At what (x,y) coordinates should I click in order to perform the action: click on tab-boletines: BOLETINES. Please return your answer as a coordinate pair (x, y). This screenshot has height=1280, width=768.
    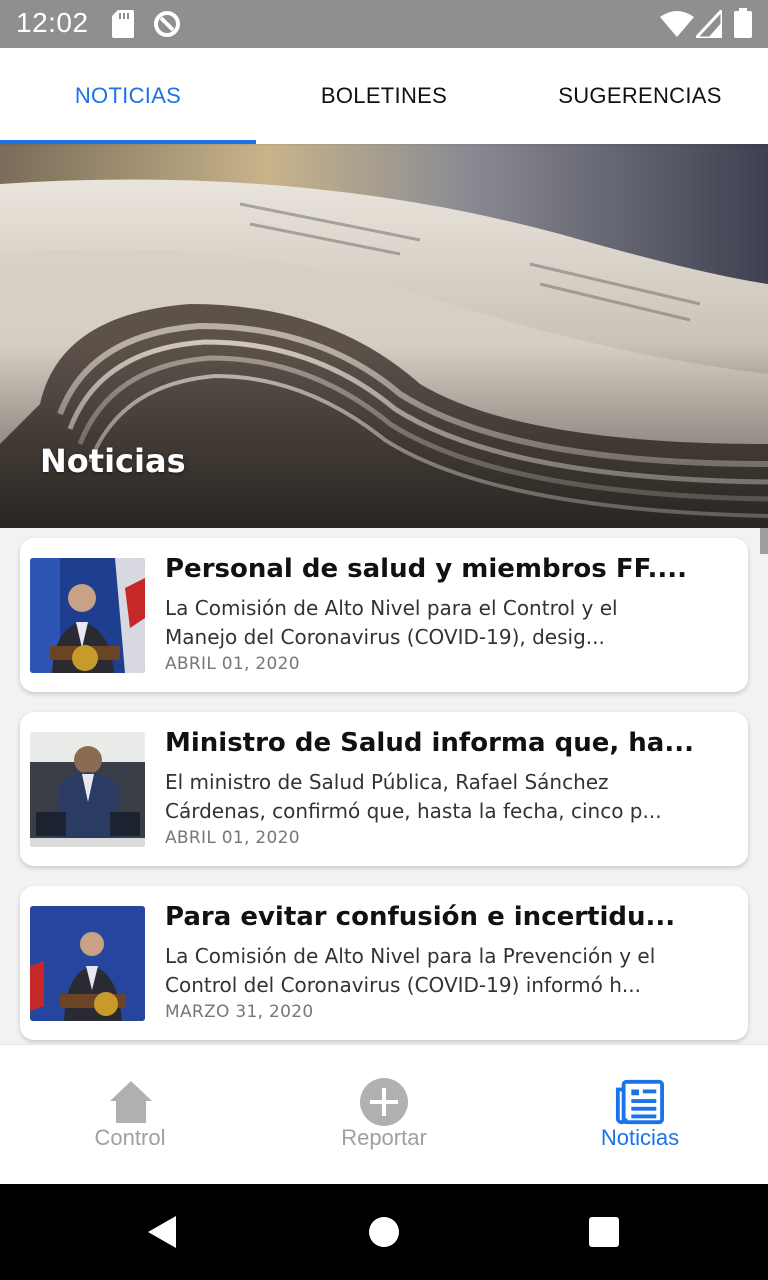
    Looking at the image, I should click on (384, 96).